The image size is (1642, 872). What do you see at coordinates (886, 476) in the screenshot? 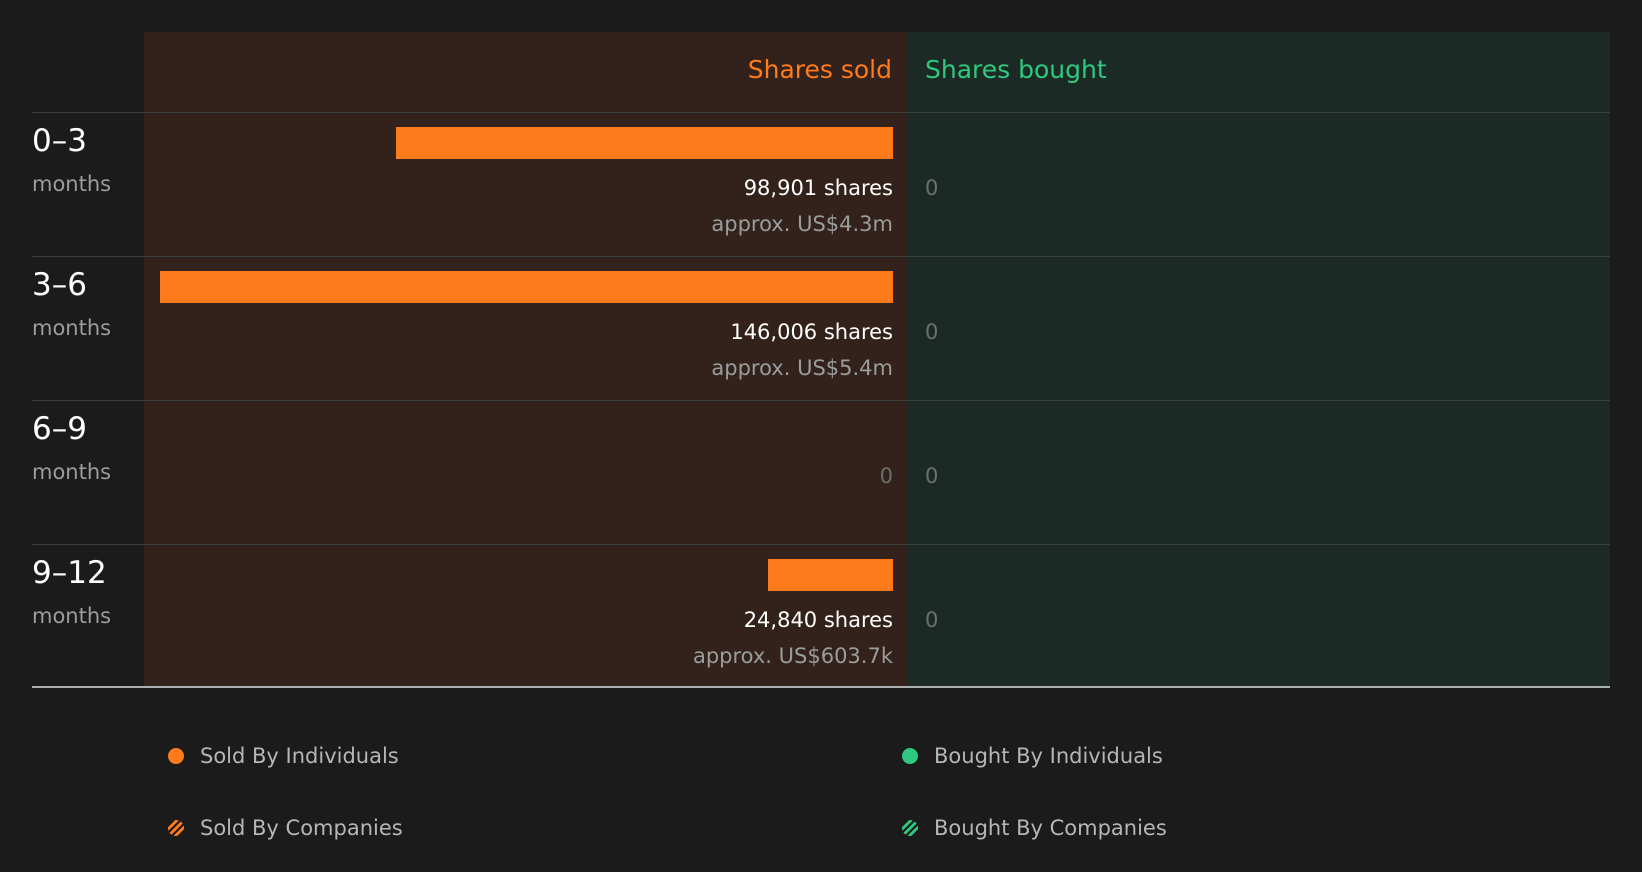
I see `sold-value-label: 0` at bounding box center [886, 476].